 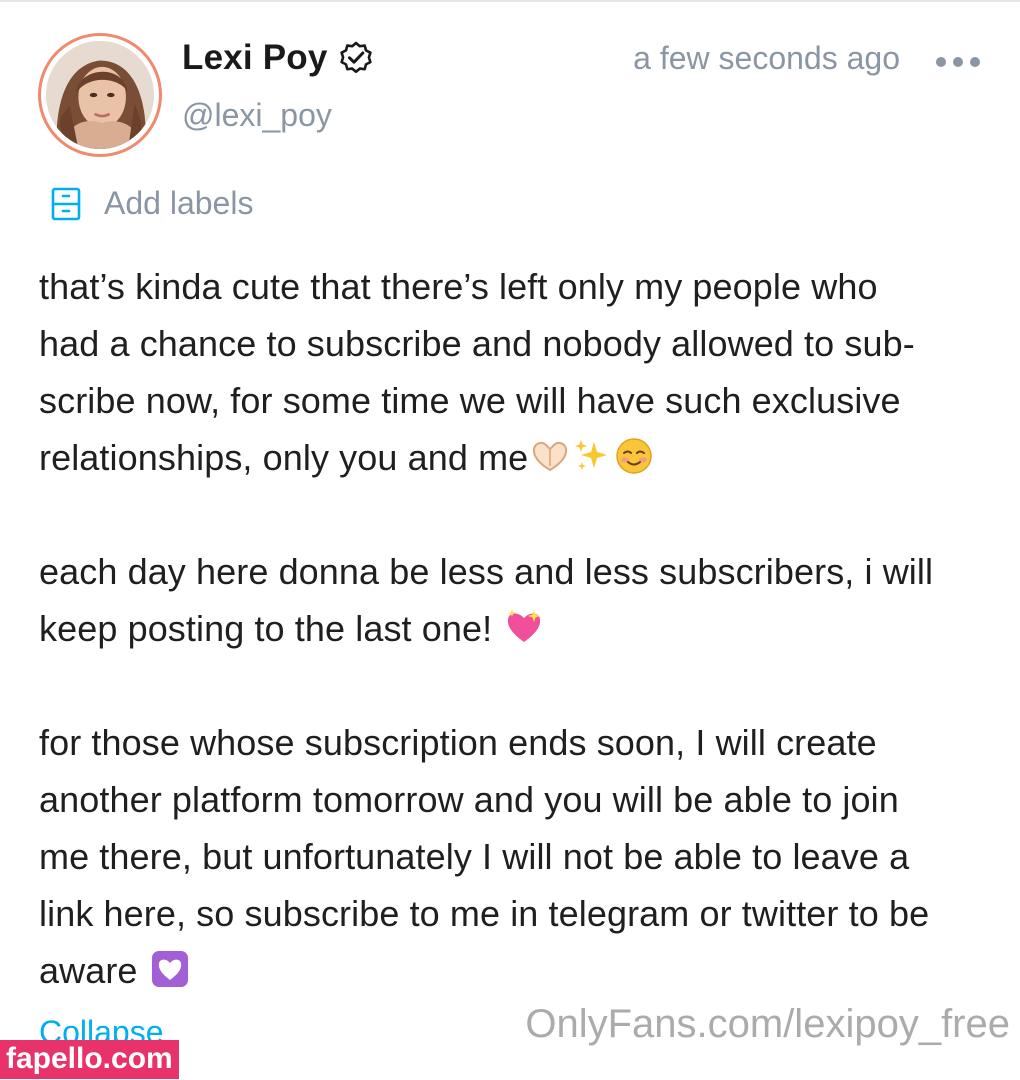 I want to click on verified-badge-icon, so click(x=355, y=57).